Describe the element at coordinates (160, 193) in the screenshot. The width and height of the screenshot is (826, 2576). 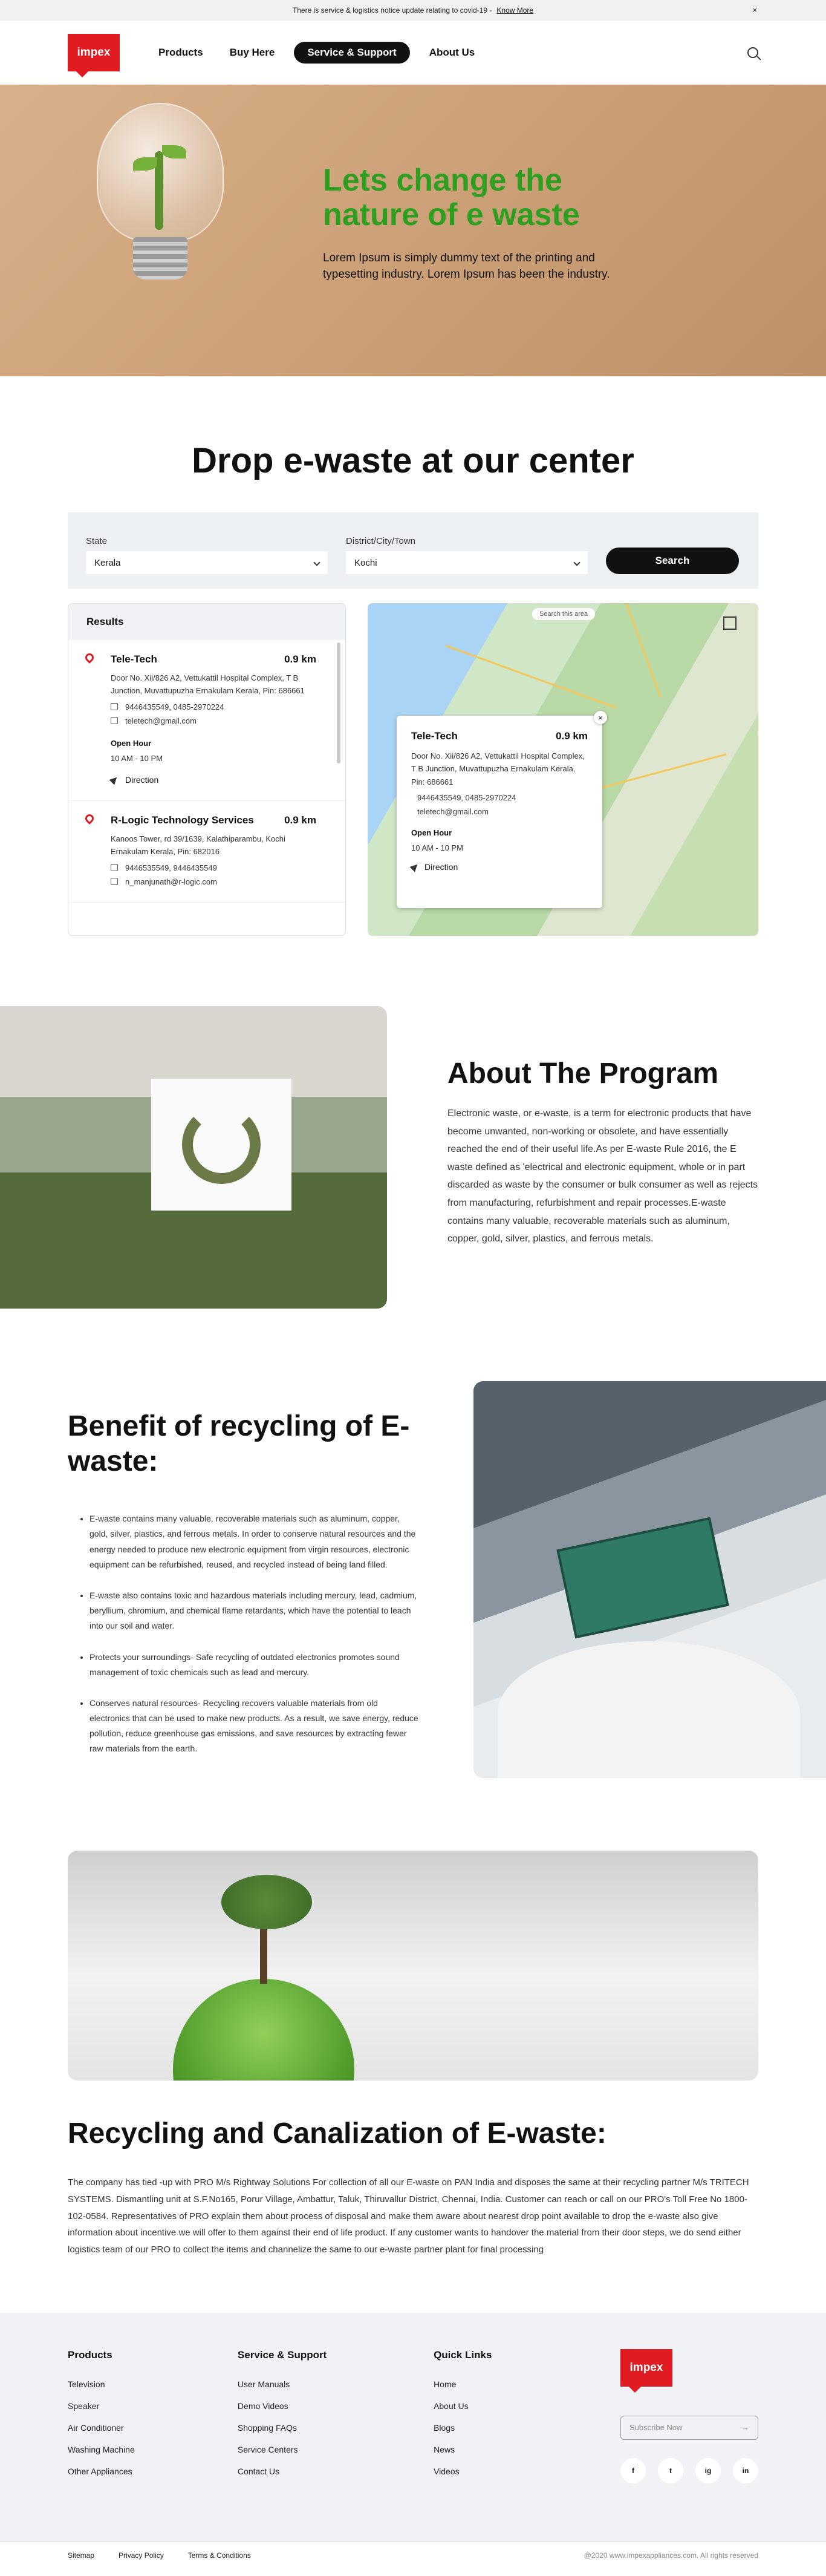
I see `light-bulb-image` at that location.